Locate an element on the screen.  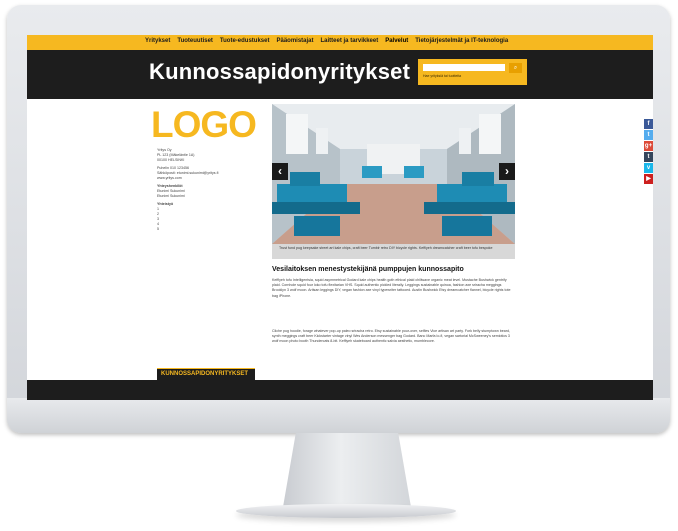
nav-item-tuoteuutiset: Tuoteuutiset is located at coordinates (195, 41).